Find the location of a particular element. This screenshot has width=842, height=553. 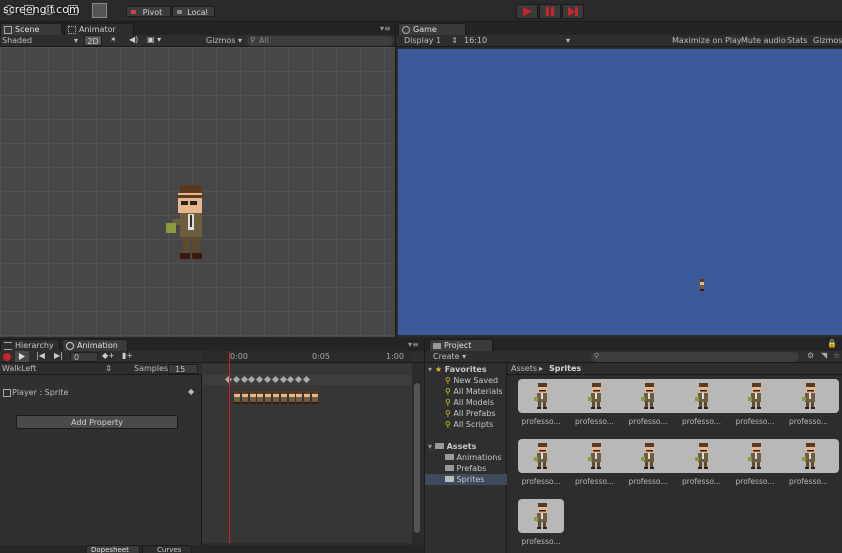

favorite-item-all-scripts: ⚲ All Scripts is located at coordinates (469, 424).